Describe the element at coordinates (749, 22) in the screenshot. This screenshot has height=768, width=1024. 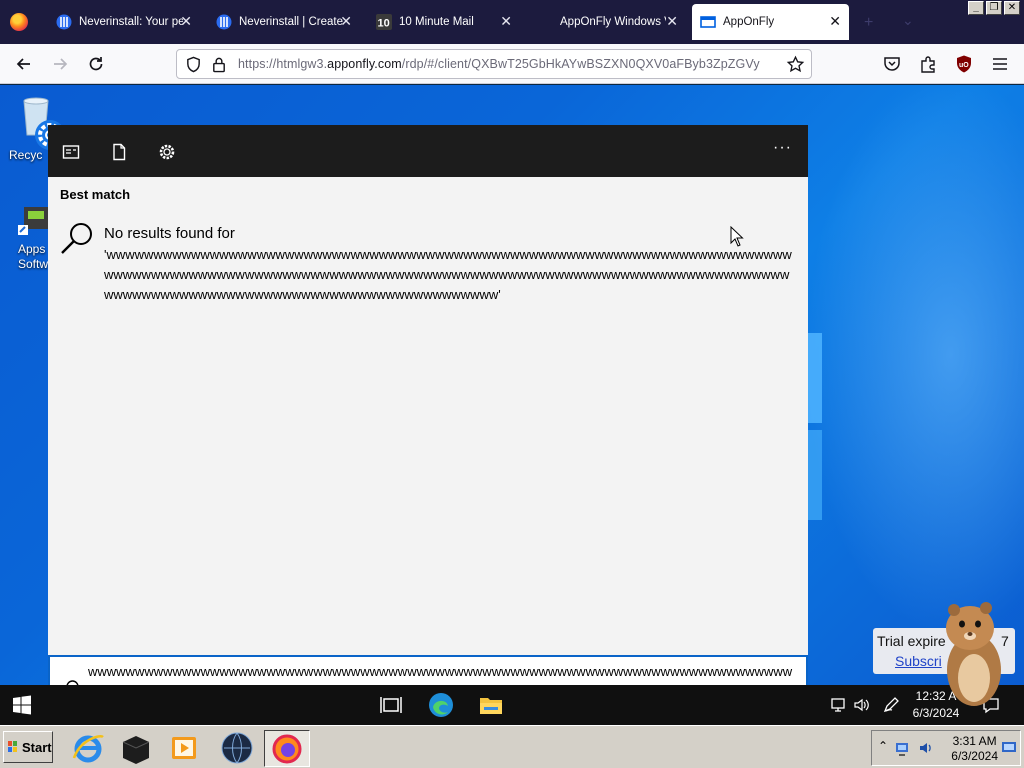
I see `tab-title: AppOnFly` at that location.